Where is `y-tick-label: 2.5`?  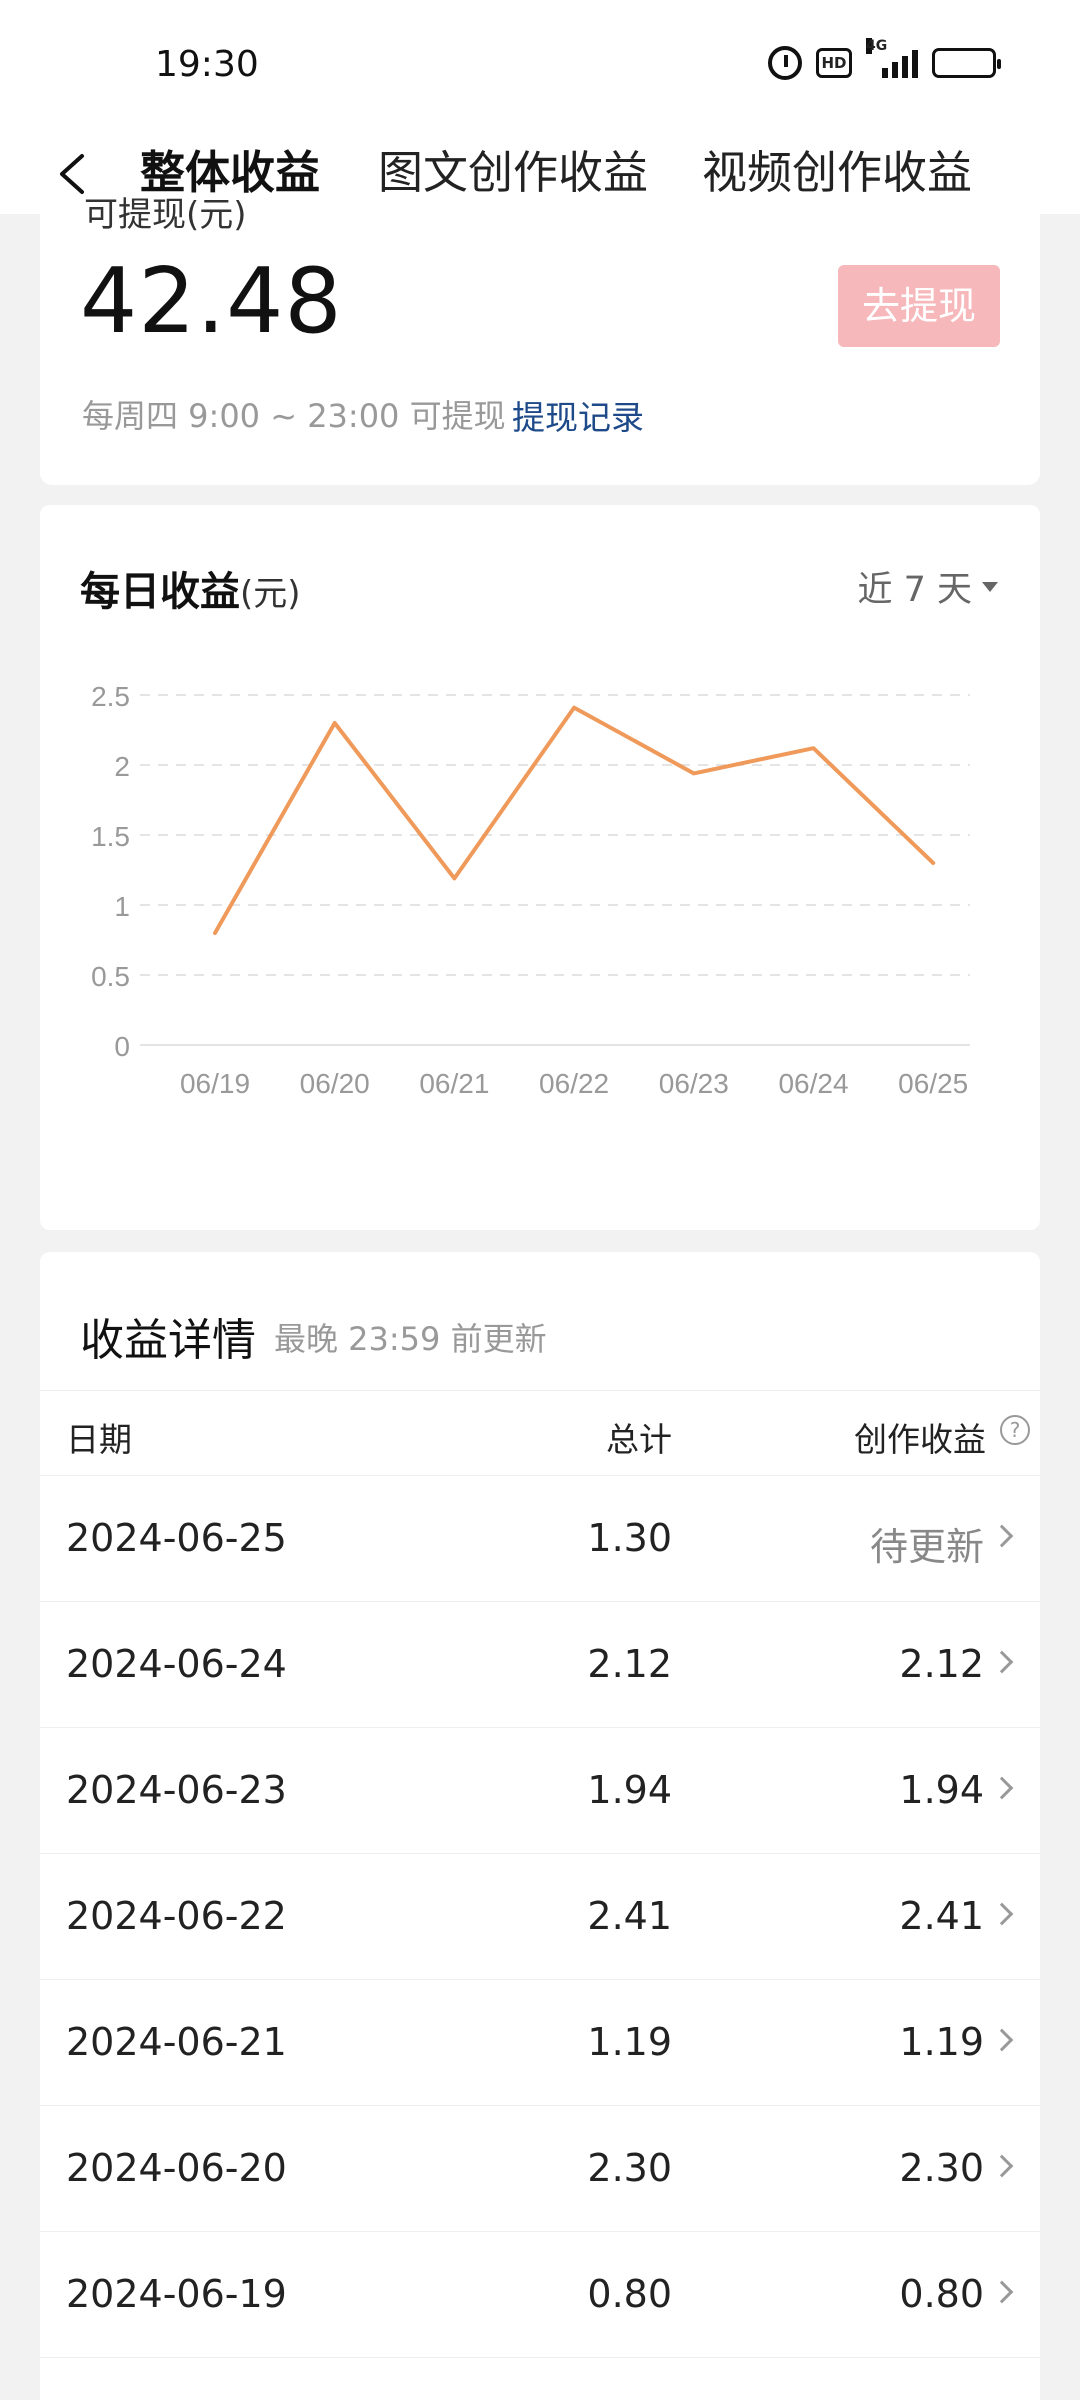 y-tick-label: 2.5 is located at coordinates (110, 696).